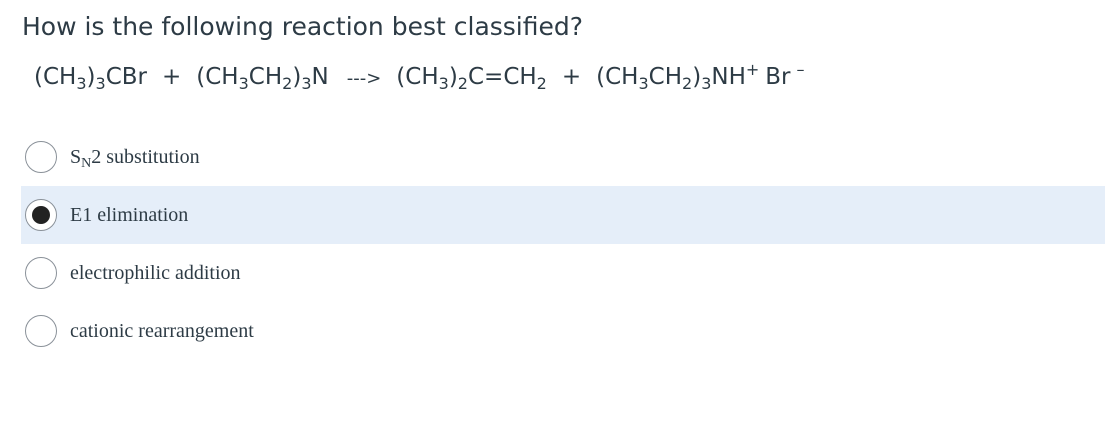 Image resolution: width=1114 pixels, height=441 pixels. I want to click on answer-label: E1 elimination, so click(129, 214).